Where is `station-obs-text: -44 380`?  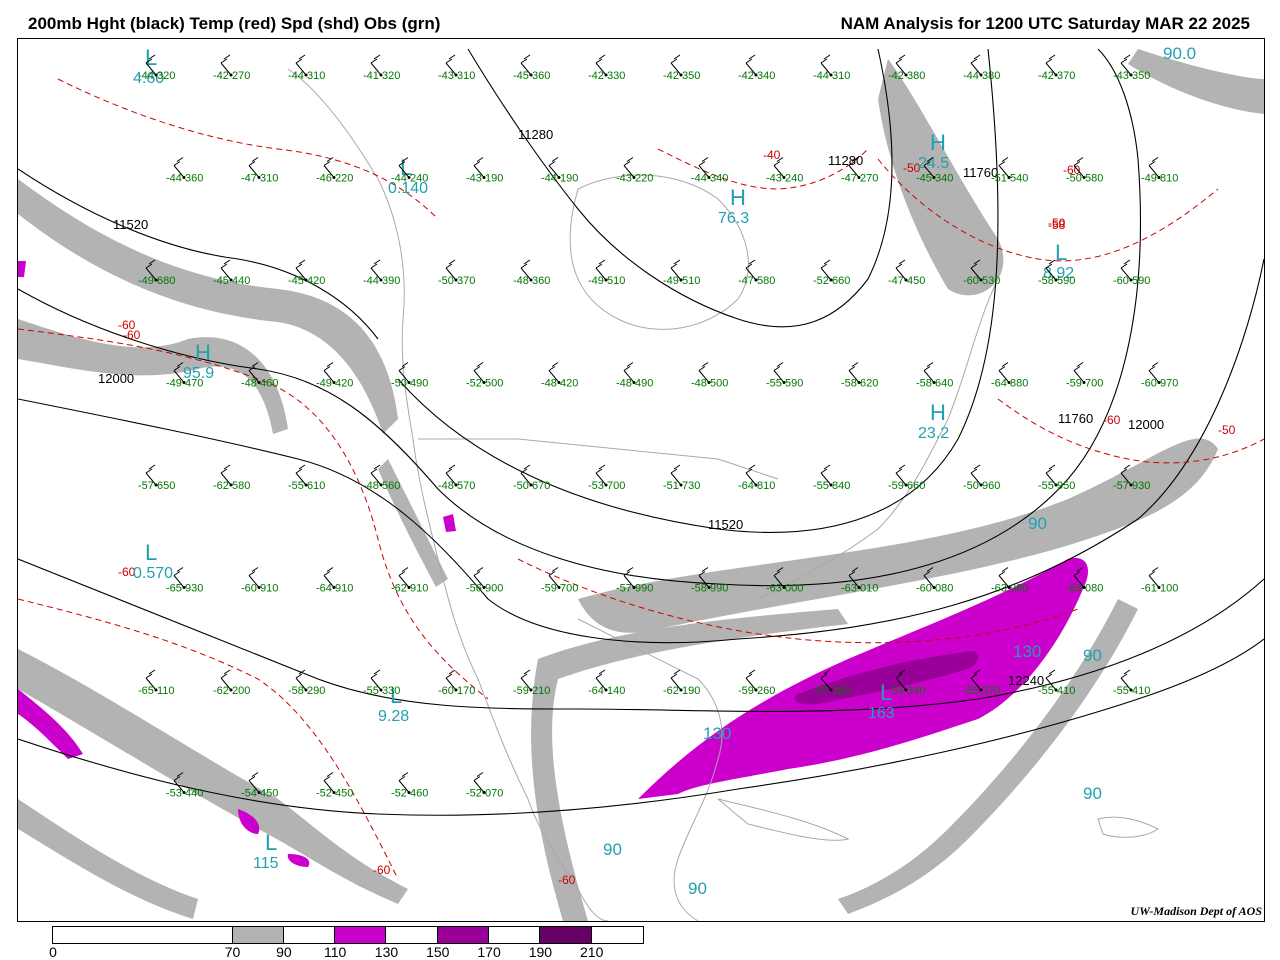 station-obs-text: -44 380 is located at coordinates (981, 76).